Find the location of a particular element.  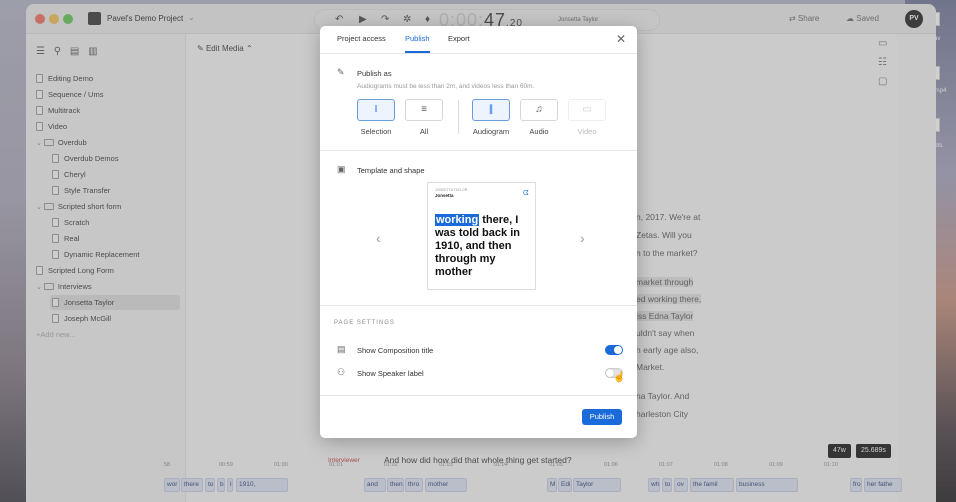

show-title-label: Show Composition title is located at coordinates (395, 350).